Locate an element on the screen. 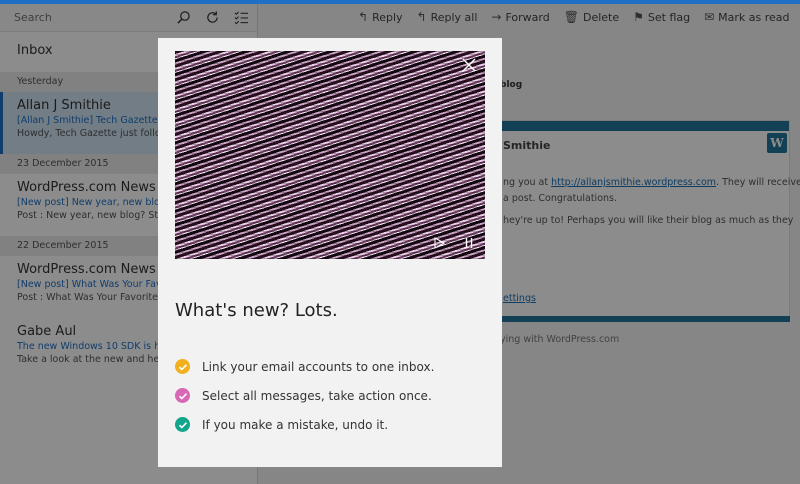 The width and height of the screenshot is (800, 484). close-icon is located at coordinates (469, 65).